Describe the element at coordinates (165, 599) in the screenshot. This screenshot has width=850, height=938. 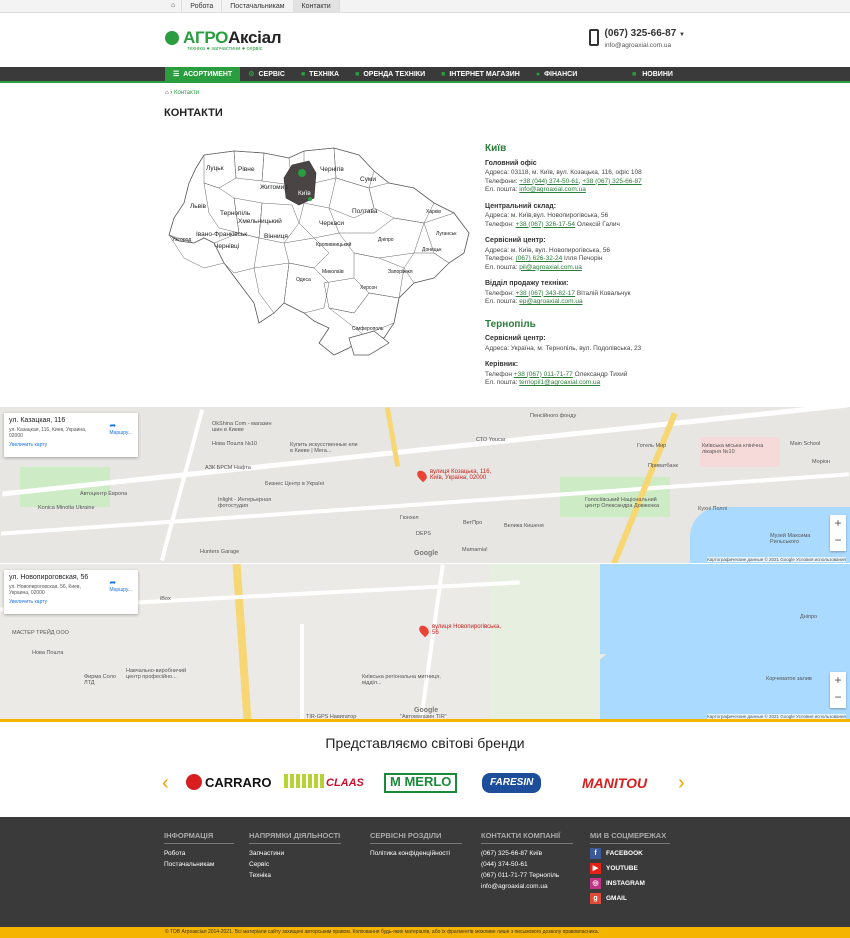
I see `map-label: iBox` at that location.